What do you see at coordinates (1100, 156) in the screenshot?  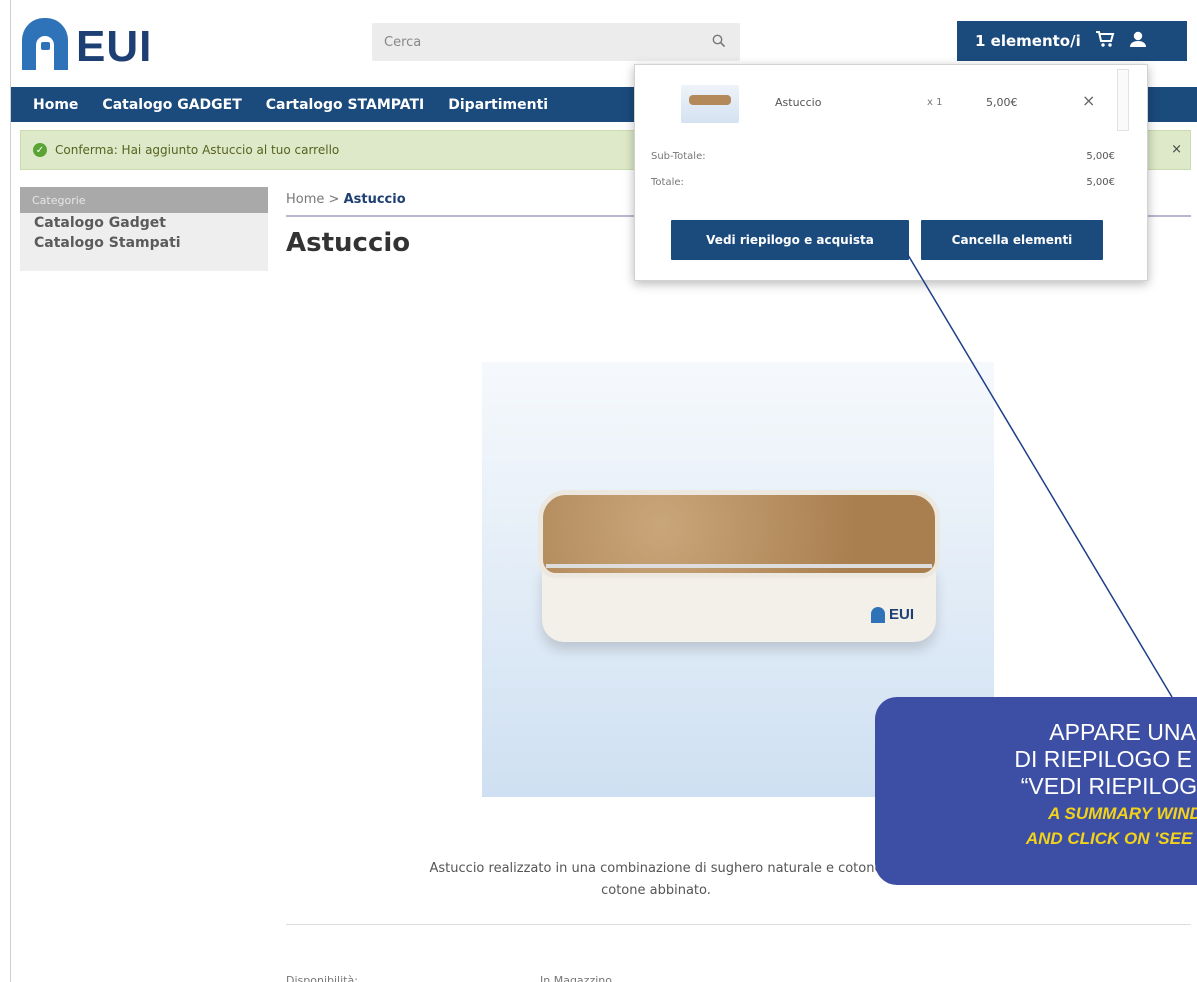 I see `subtotal-value: 5,00€` at bounding box center [1100, 156].